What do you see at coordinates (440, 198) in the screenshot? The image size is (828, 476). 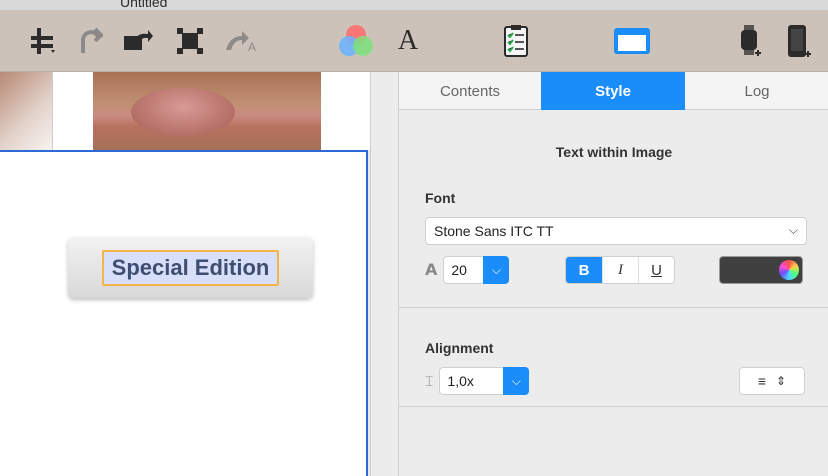 I see `font-label: Font` at bounding box center [440, 198].